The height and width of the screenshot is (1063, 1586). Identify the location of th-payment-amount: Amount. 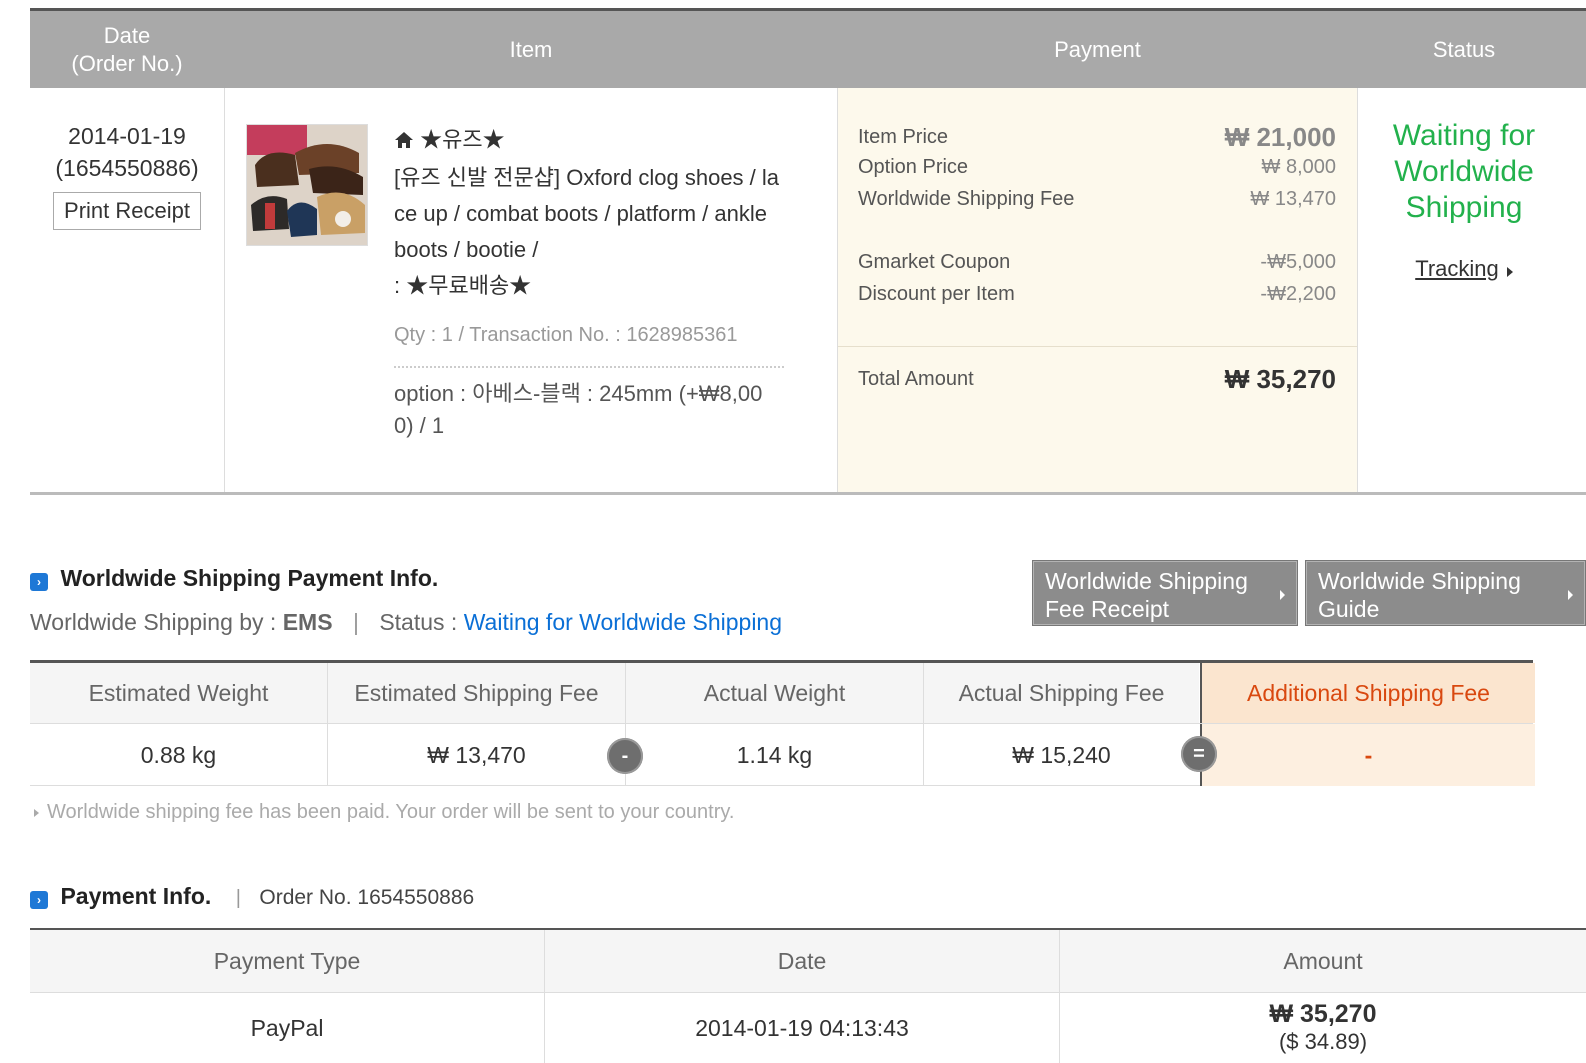
(1323, 961).